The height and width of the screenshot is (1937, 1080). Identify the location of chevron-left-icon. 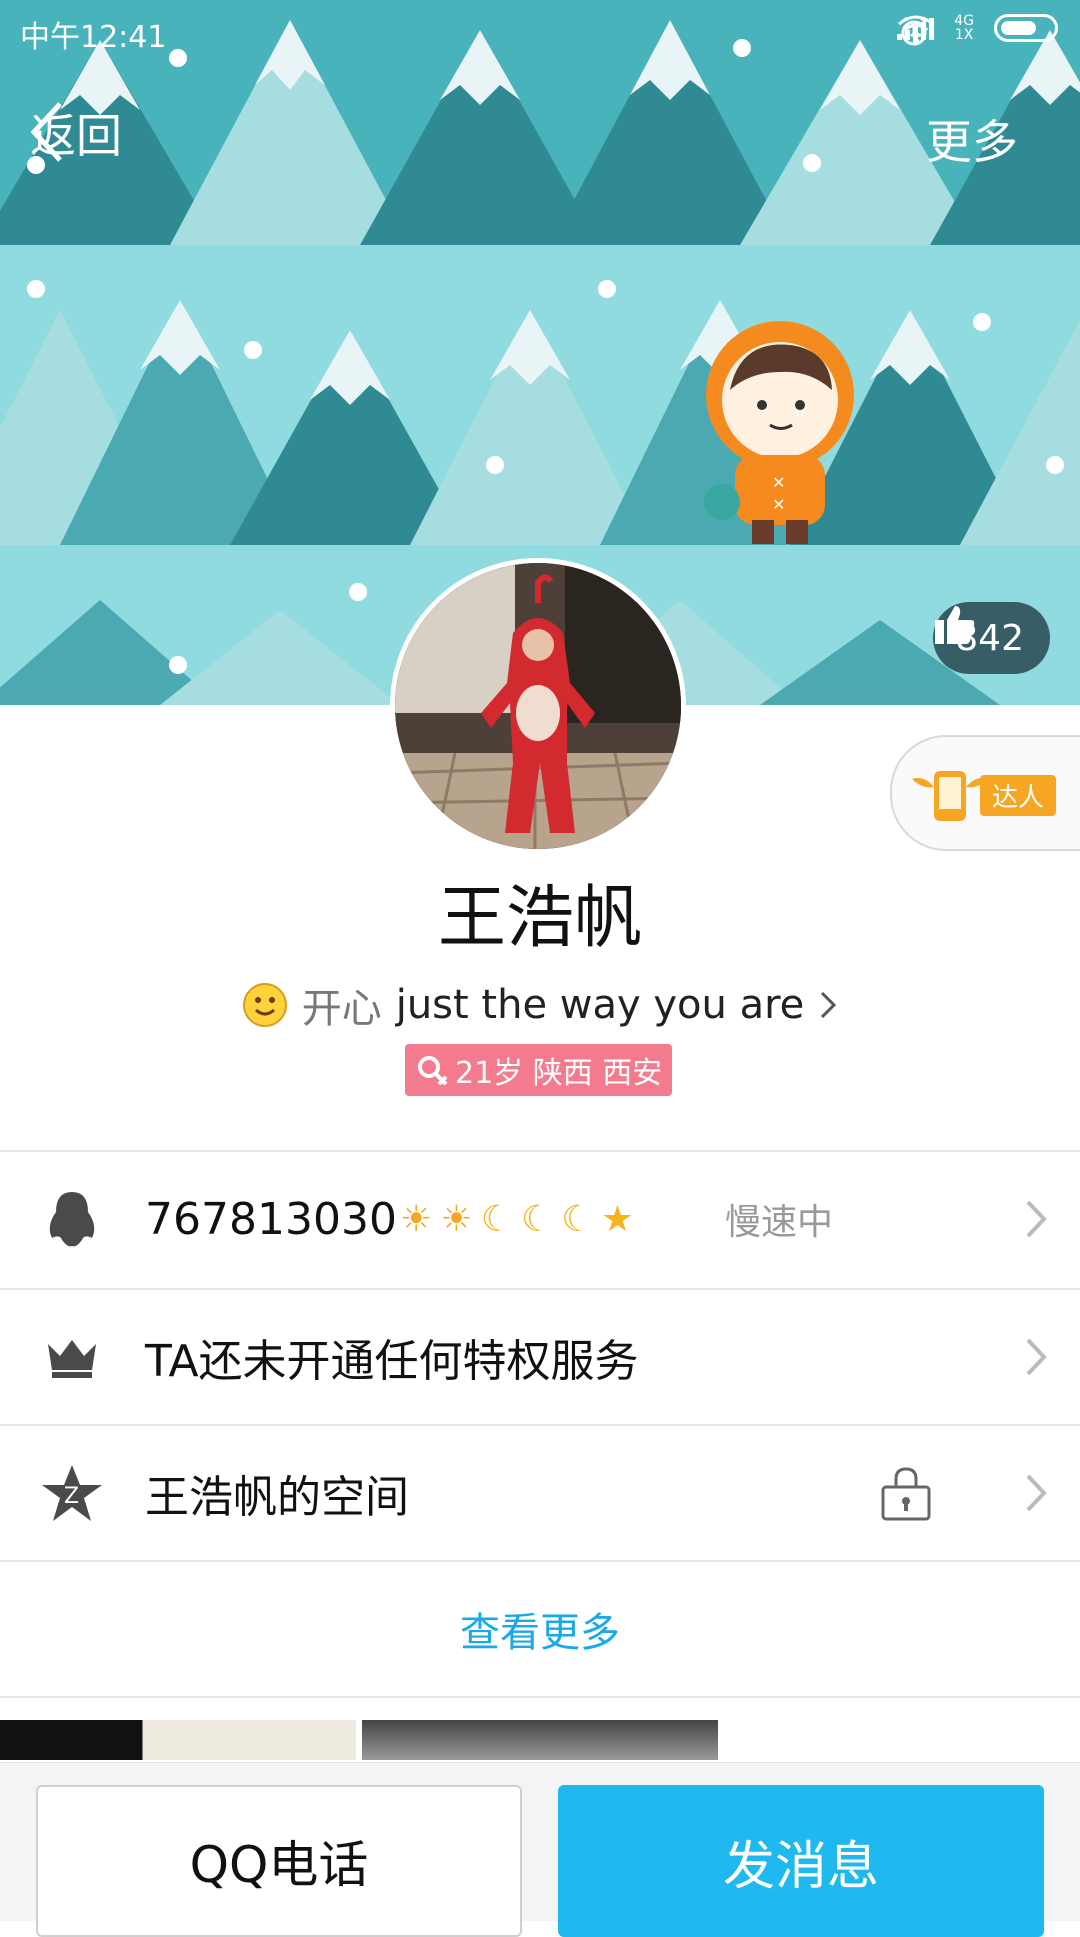
(46, 132).